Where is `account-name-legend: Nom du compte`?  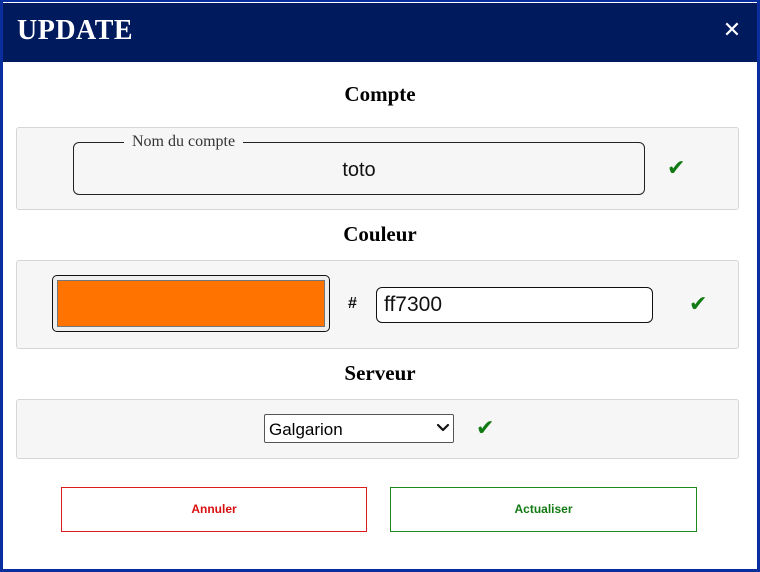 account-name-legend: Nom du compte is located at coordinates (184, 142).